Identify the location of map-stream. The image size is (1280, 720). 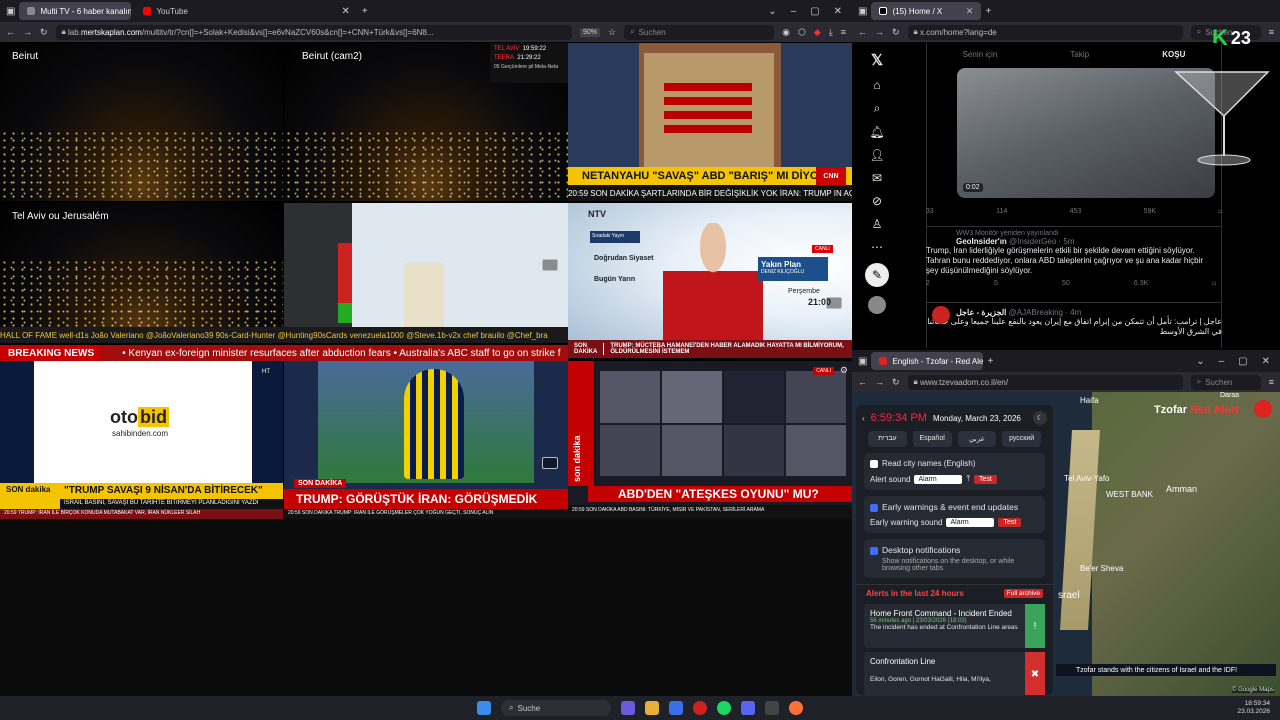
(426, 273).